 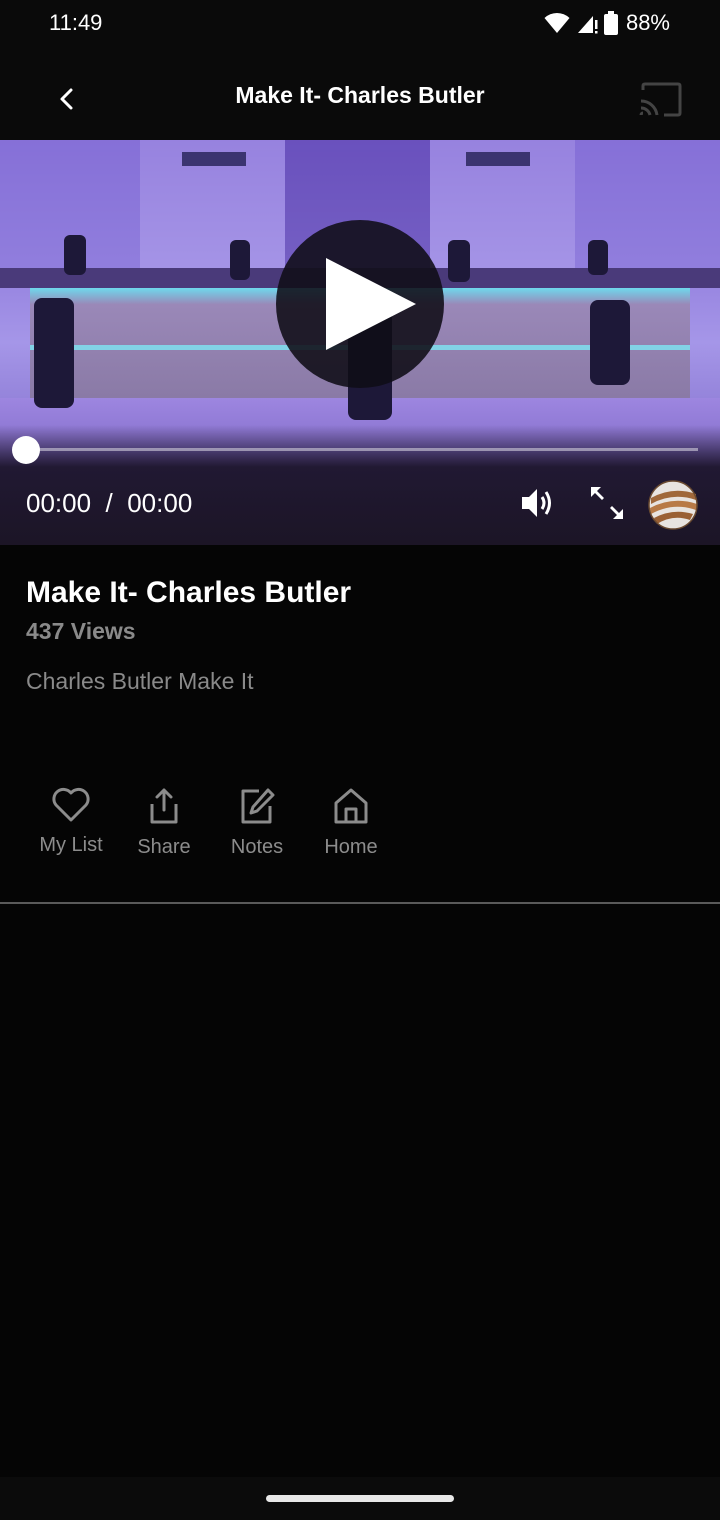 What do you see at coordinates (351, 847) in the screenshot?
I see `home-label: Home` at bounding box center [351, 847].